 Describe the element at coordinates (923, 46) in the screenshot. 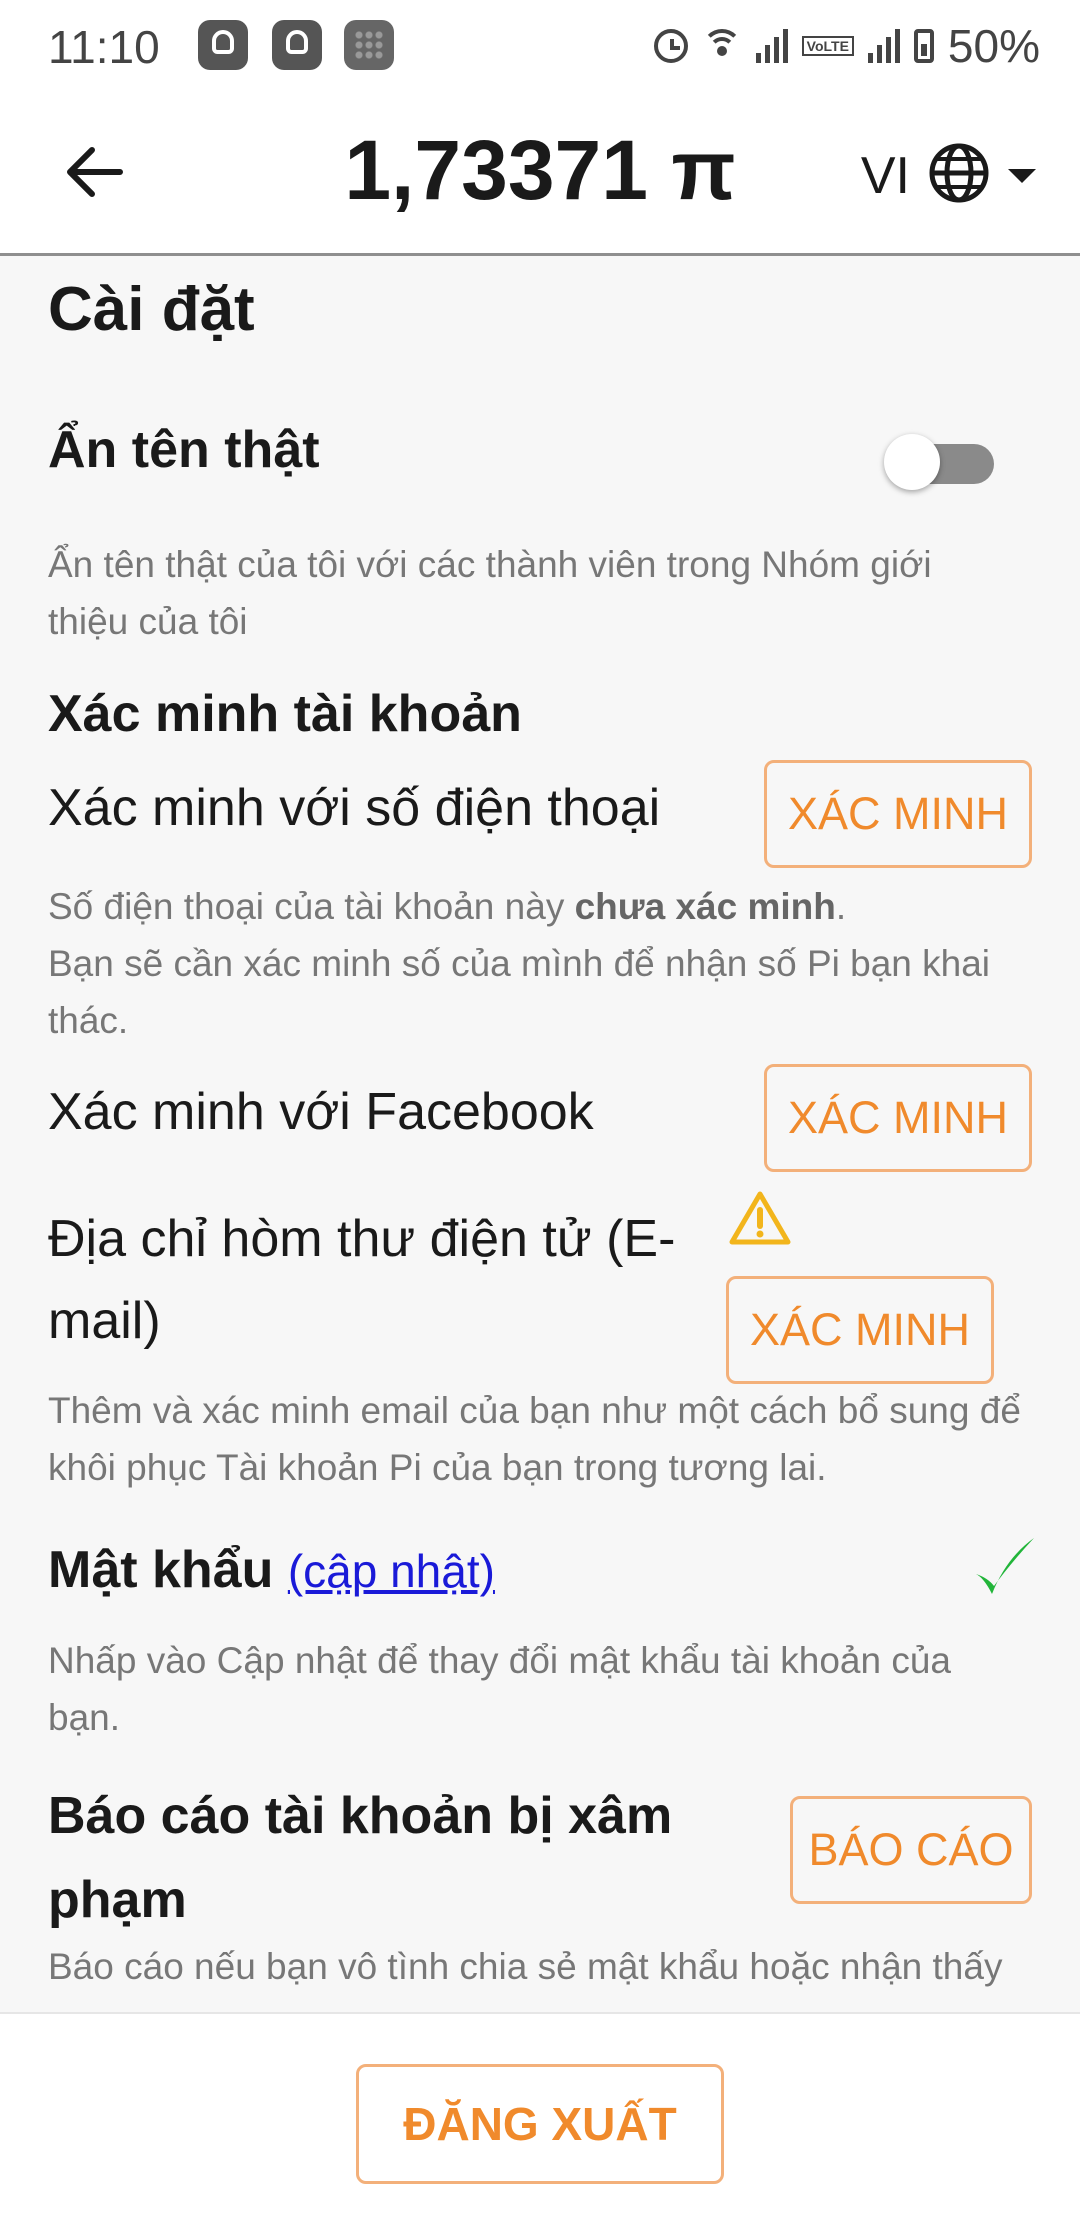

I see `battery-icon` at that location.